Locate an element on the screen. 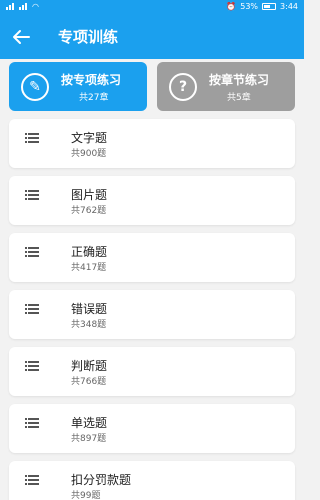 This screenshot has width=320, height=500. mode-count: 共27章 is located at coordinates (94, 98).